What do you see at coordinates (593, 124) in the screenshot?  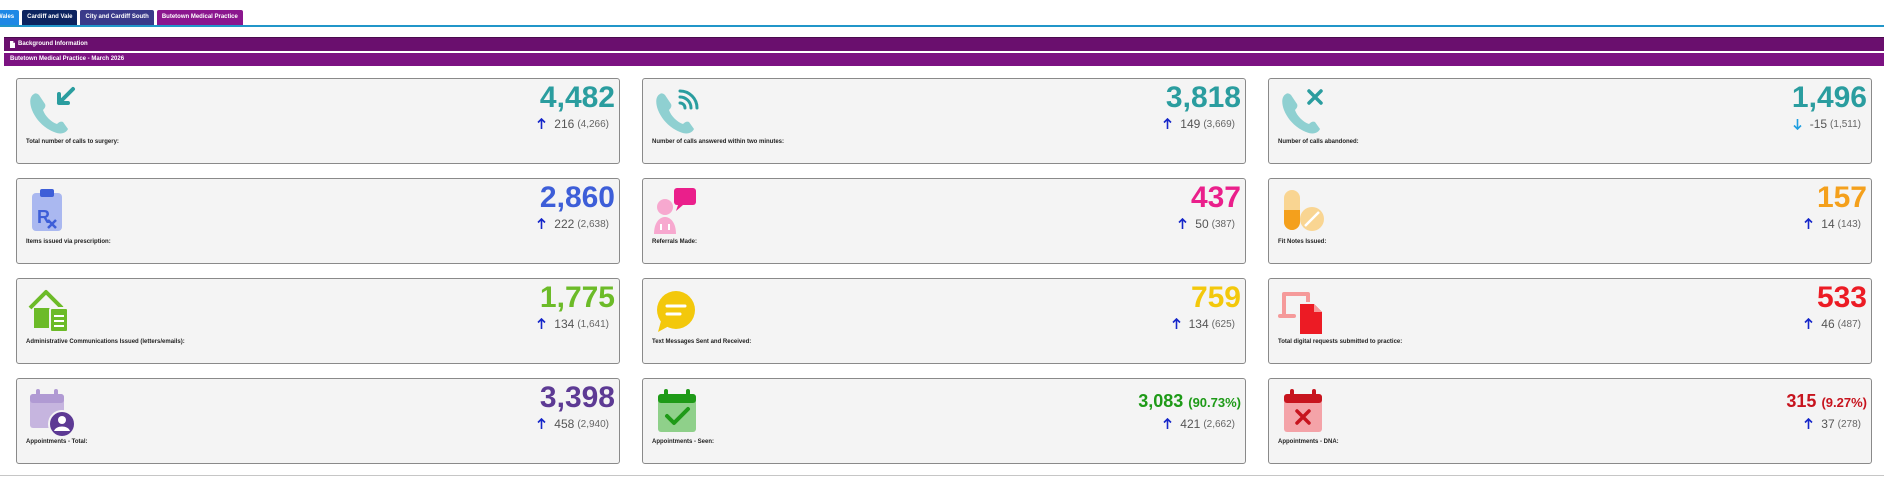 I see `stat-previous-value: (4,266)` at bounding box center [593, 124].